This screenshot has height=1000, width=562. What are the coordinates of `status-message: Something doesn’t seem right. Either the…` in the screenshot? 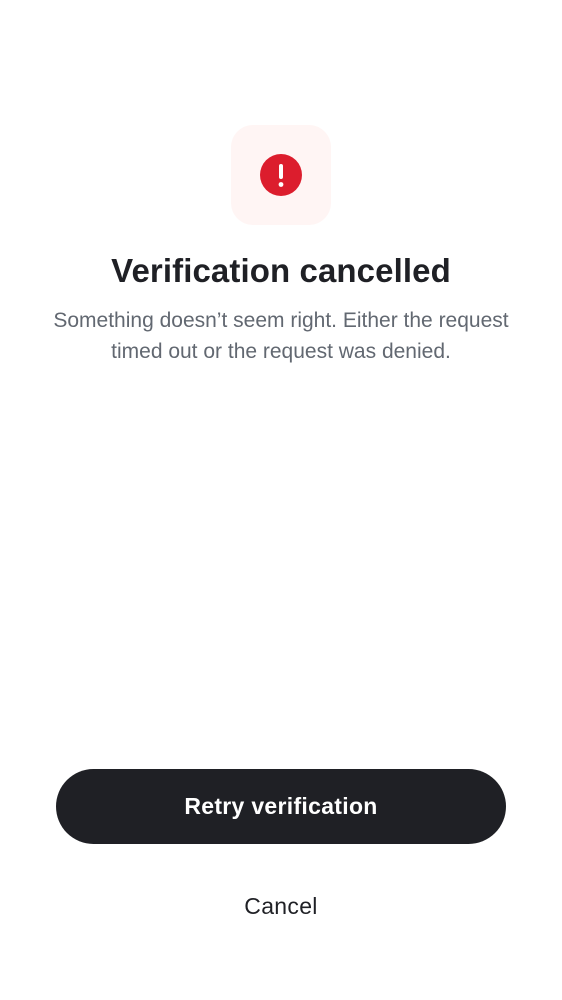 It's located at (281, 336).